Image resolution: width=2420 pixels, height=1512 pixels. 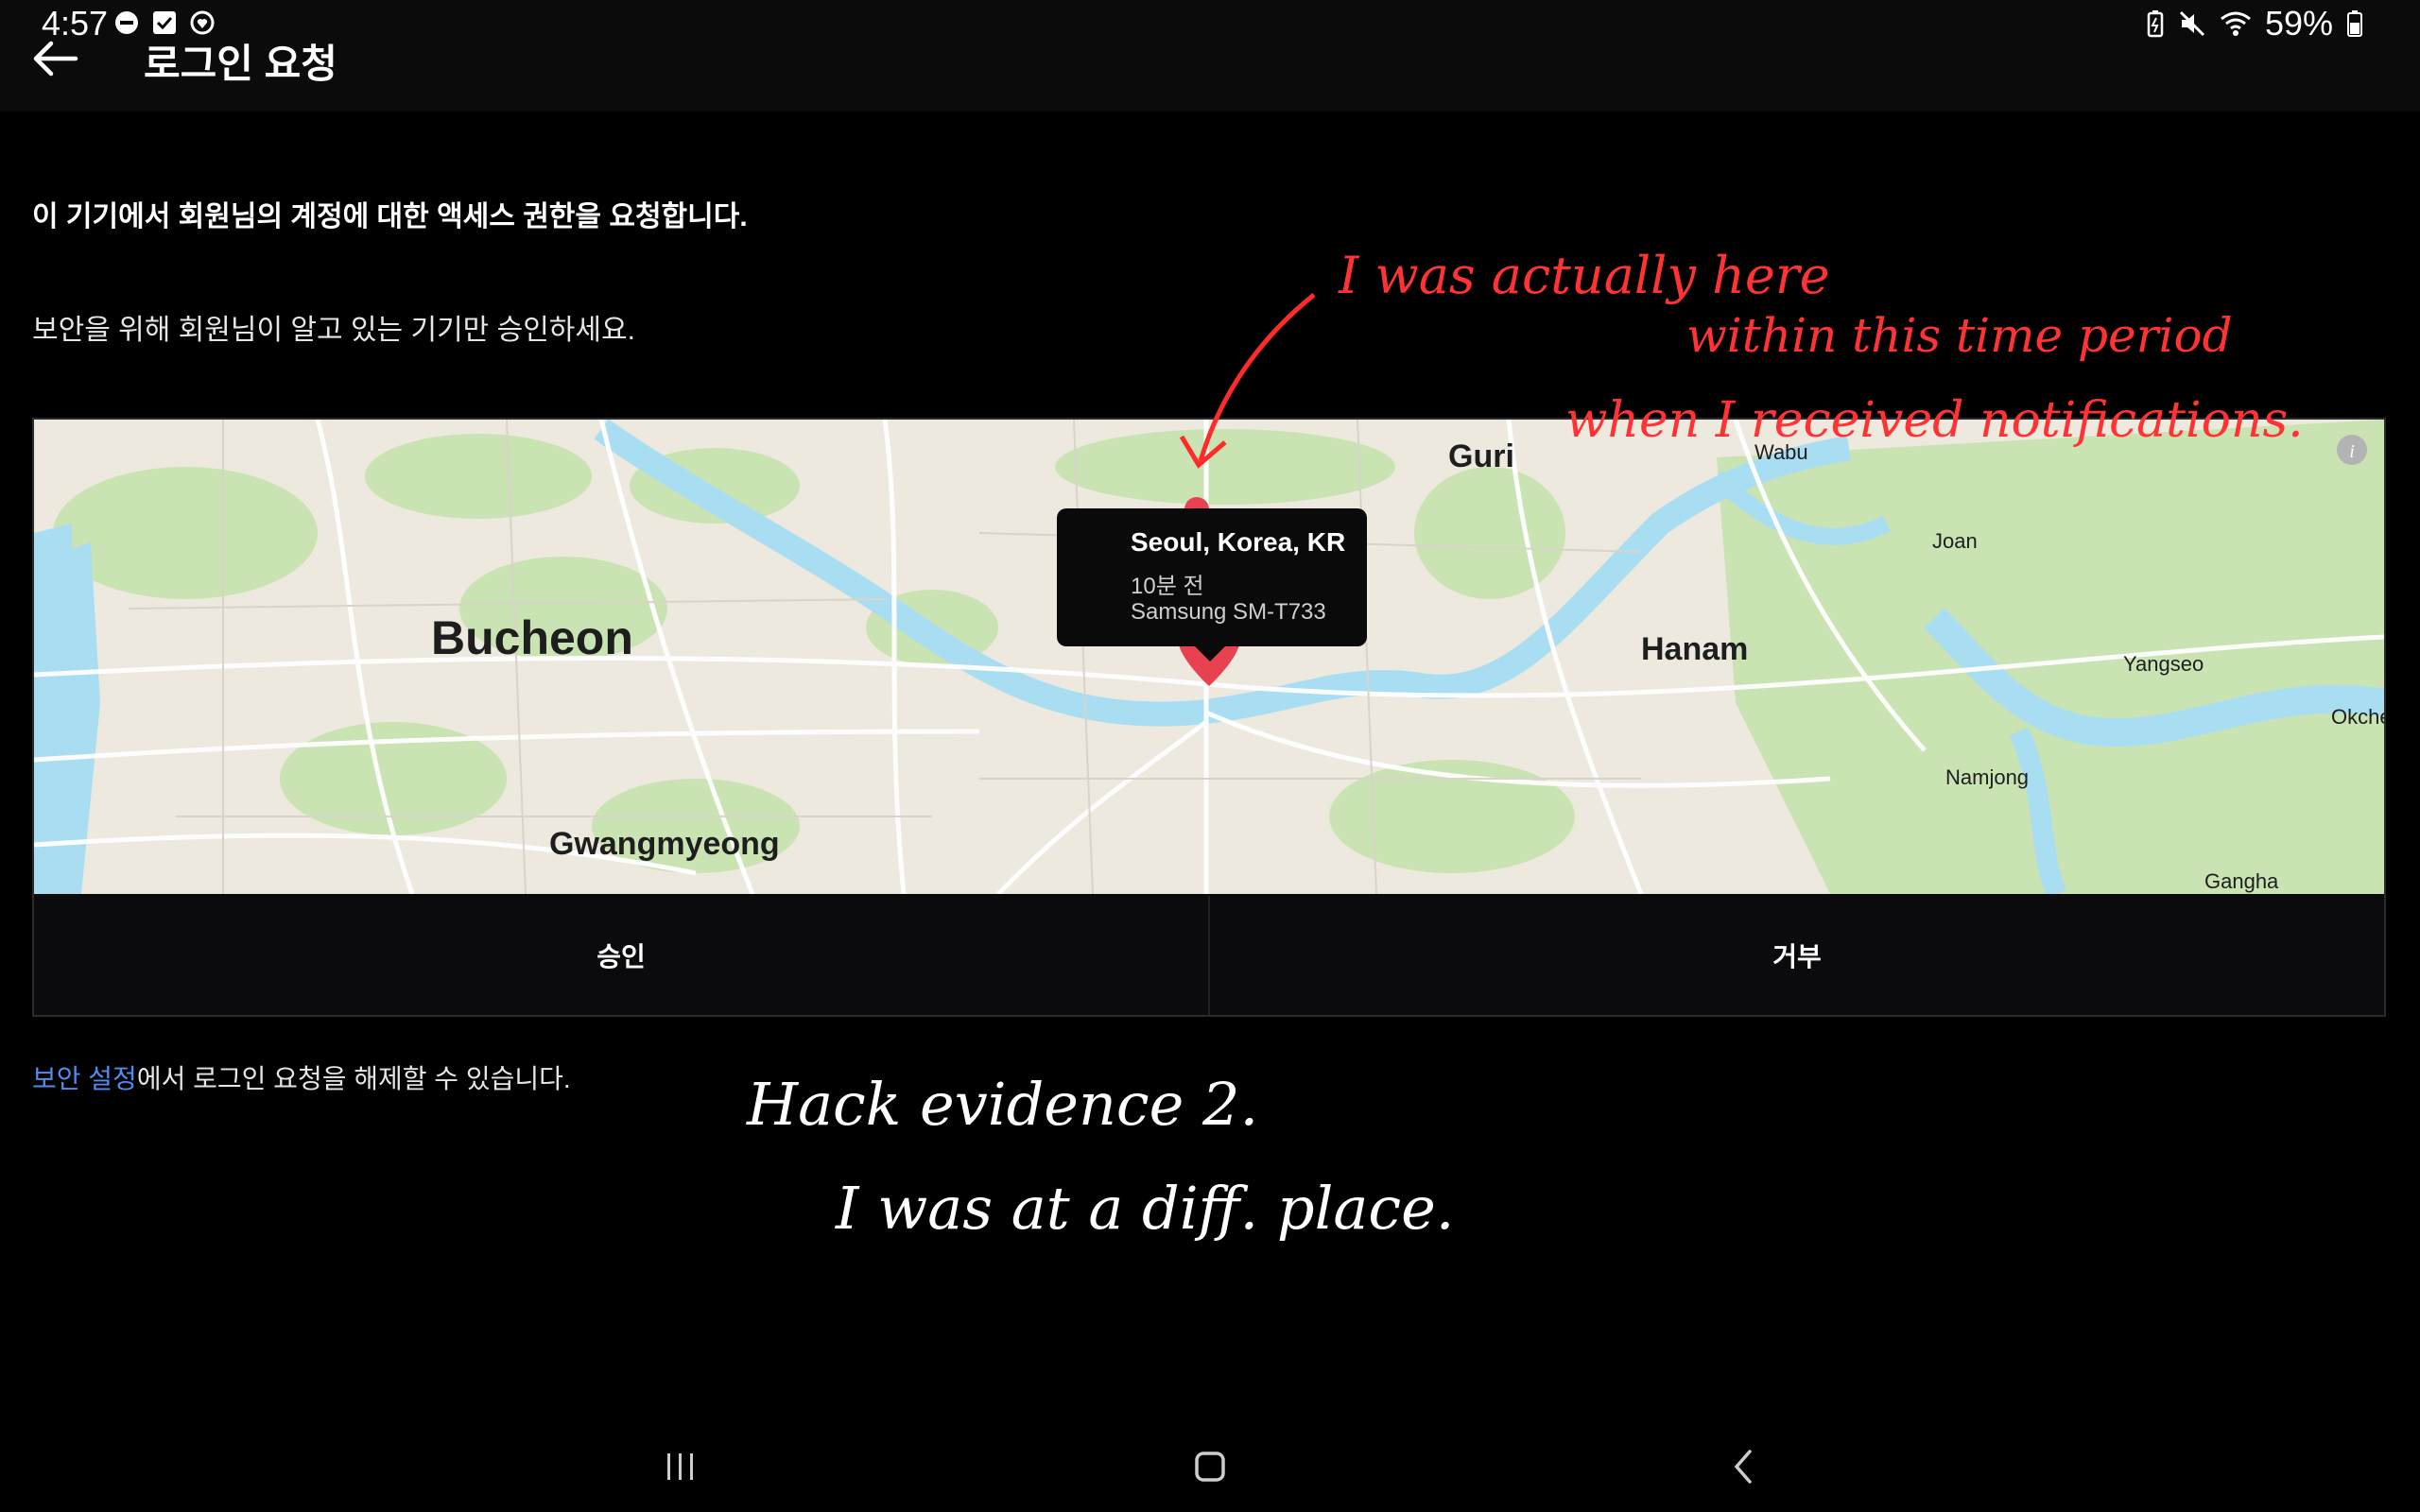 I want to click on map-label-wabu: Wabu, so click(x=1781, y=452).